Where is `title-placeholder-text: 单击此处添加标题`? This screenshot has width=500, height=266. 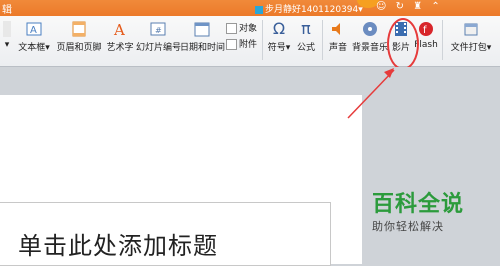 title-placeholder-text: 单击此处添加标题 is located at coordinates (118, 246).